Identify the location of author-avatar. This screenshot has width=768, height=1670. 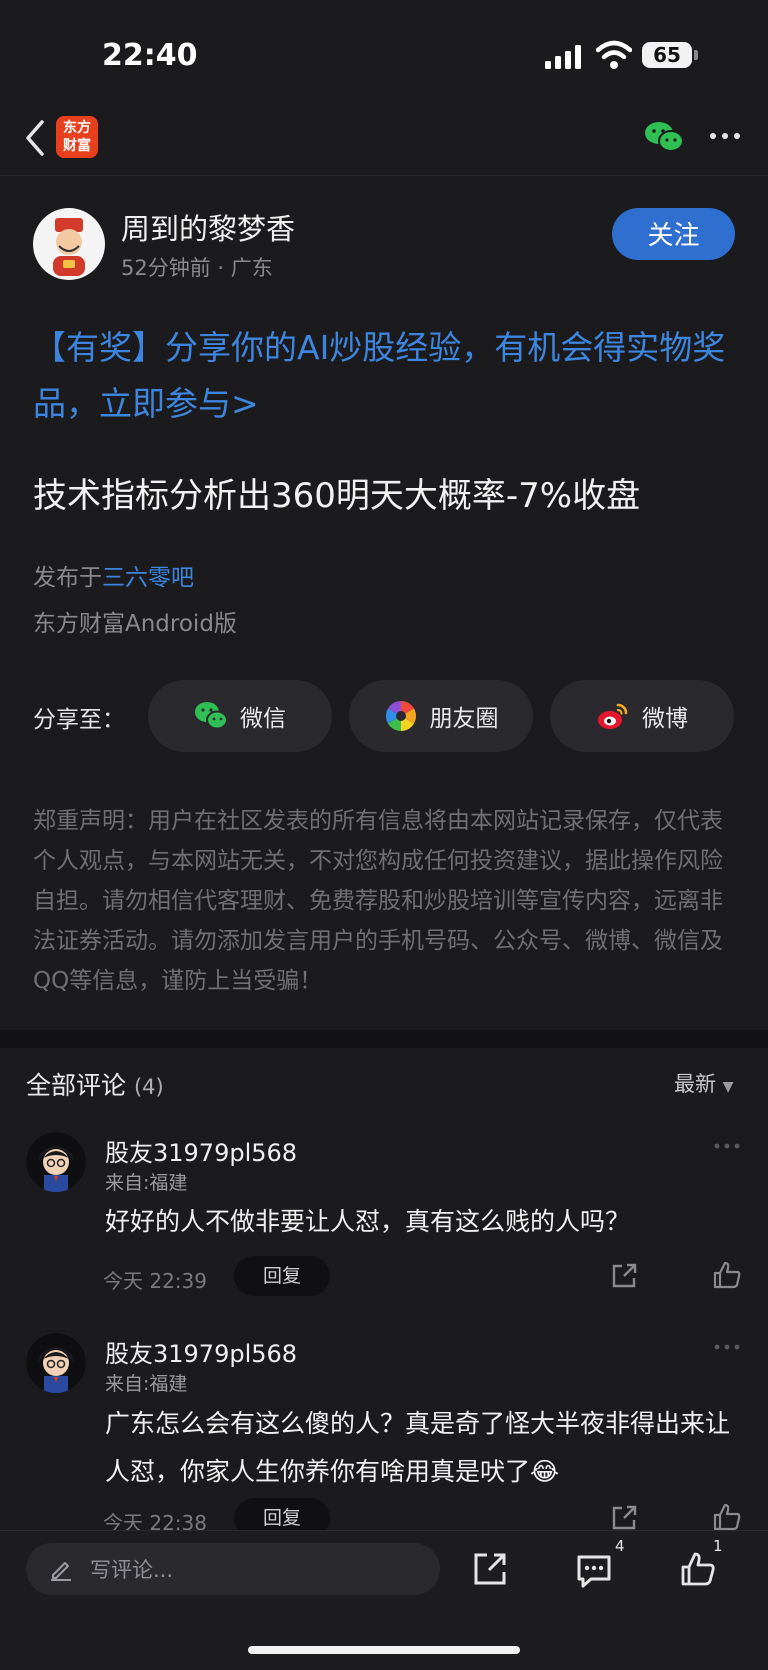
(69, 244).